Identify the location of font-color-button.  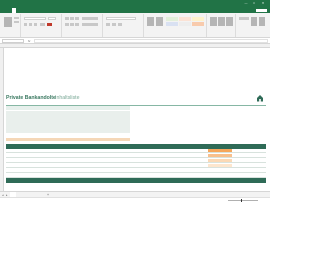
(49, 24).